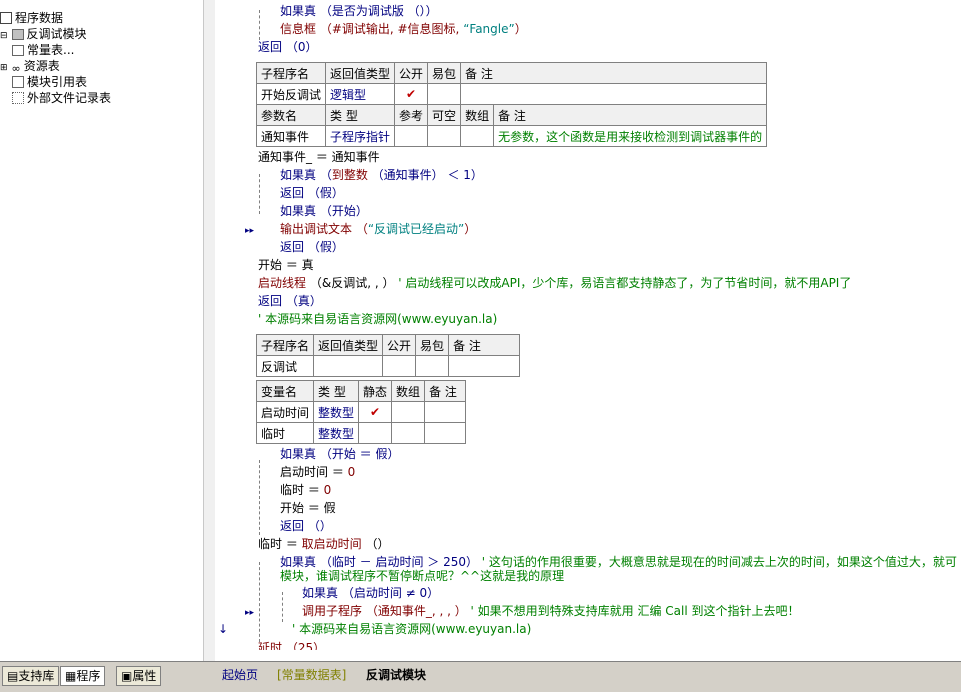 Image resolution: width=961 pixels, height=692 pixels. I want to click on property-icon: ▣, so click(127, 676).